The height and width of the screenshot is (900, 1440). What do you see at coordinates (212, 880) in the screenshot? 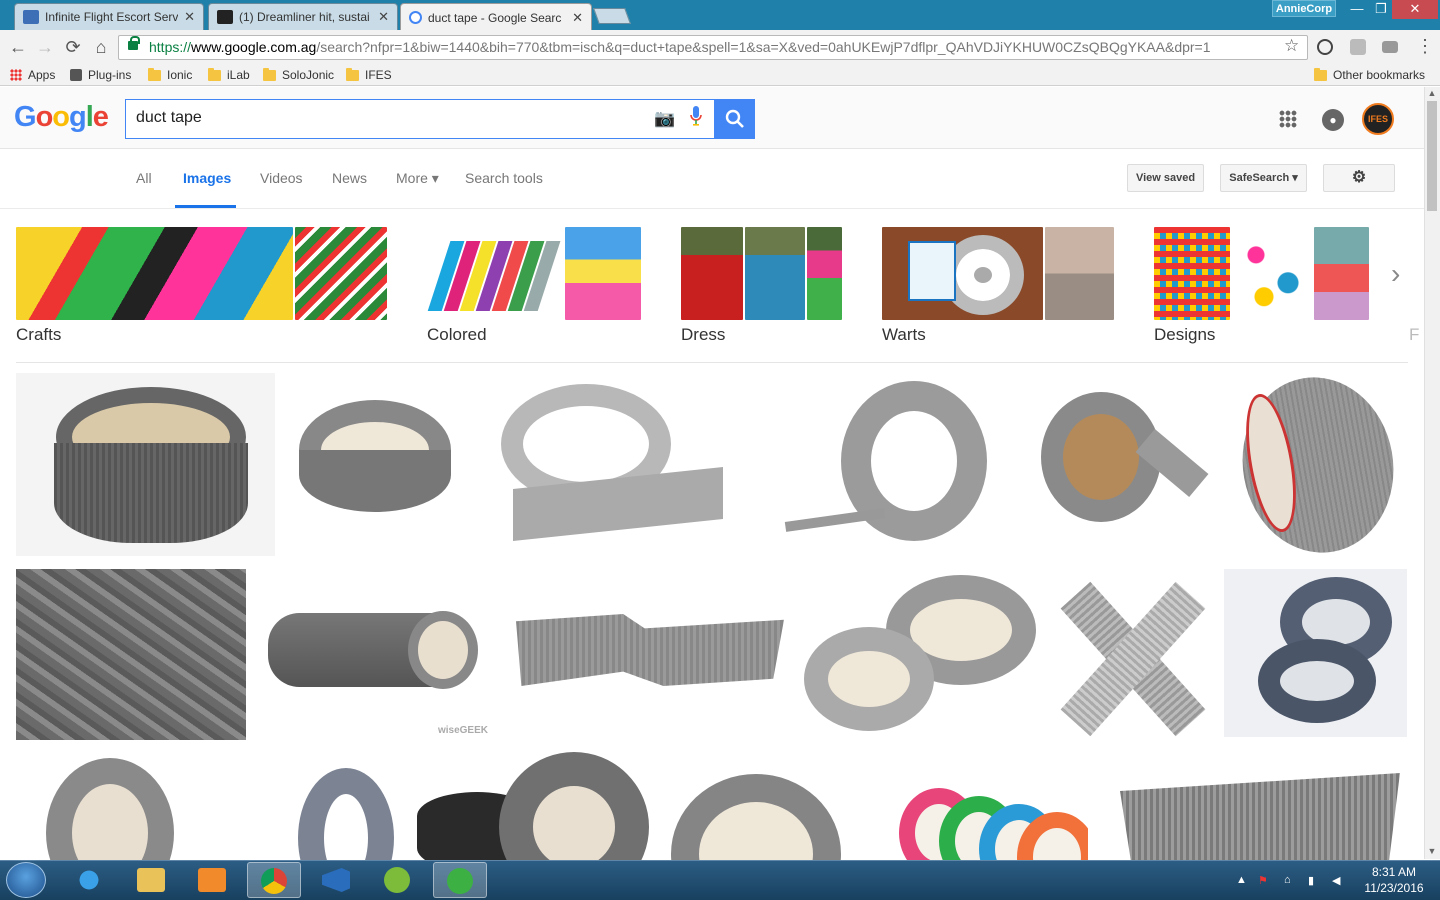
I see `taskbar-media-player` at bounding box center [212, 880].